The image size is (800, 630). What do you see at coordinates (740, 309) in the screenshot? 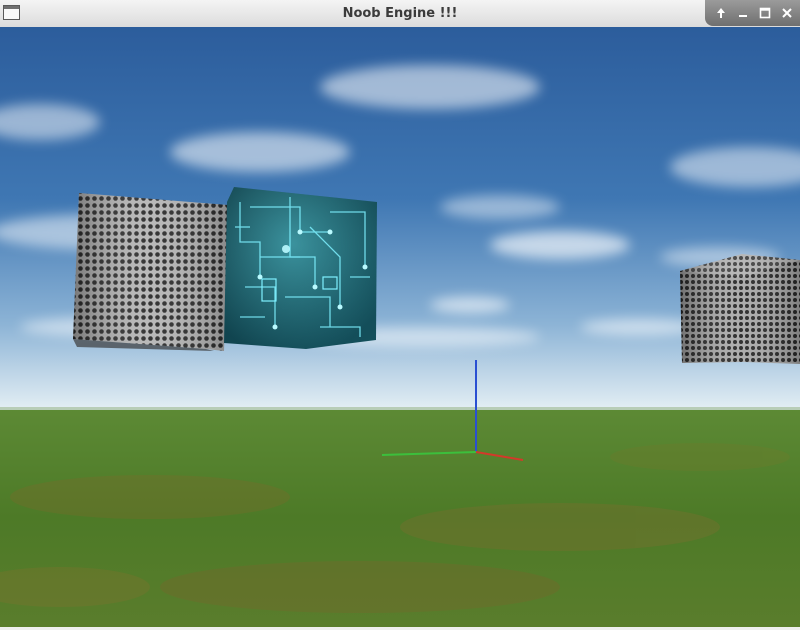
I see `metal-cube-right` at bounding box center [740, 309].